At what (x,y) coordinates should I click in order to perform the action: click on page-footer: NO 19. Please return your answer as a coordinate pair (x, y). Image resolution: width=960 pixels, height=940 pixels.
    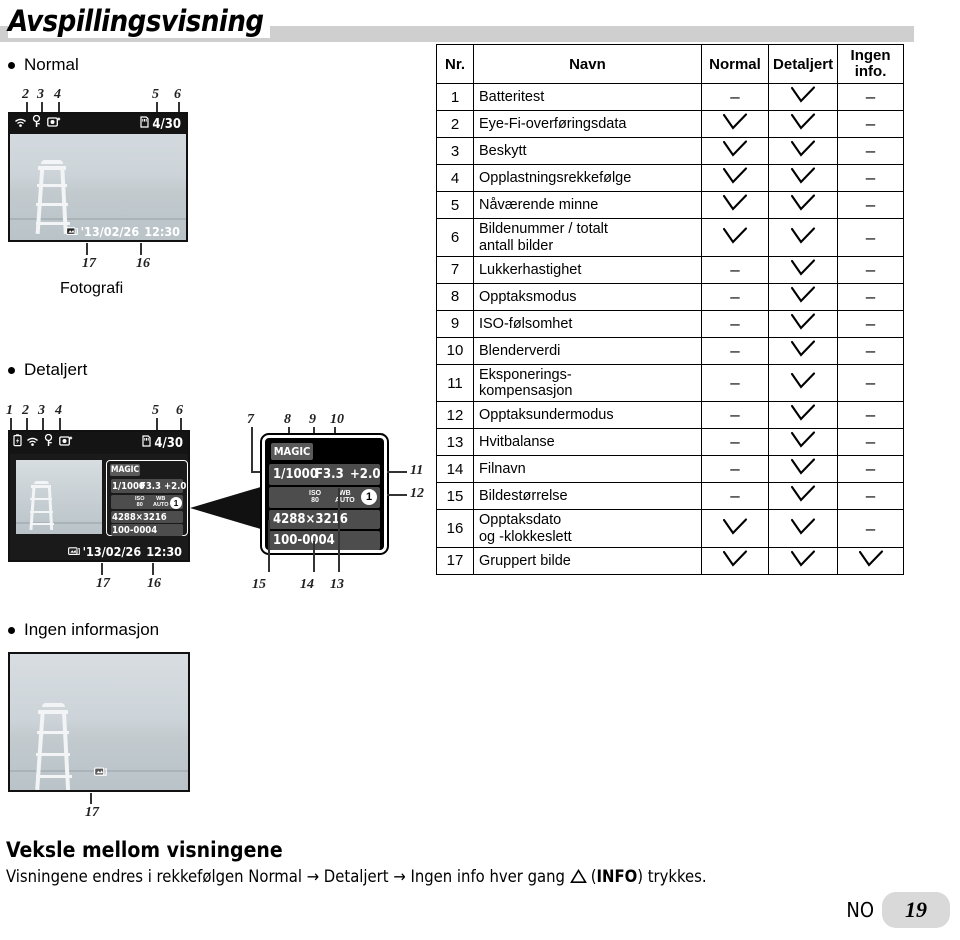
    Looking at the image, I should click on (898, 910).